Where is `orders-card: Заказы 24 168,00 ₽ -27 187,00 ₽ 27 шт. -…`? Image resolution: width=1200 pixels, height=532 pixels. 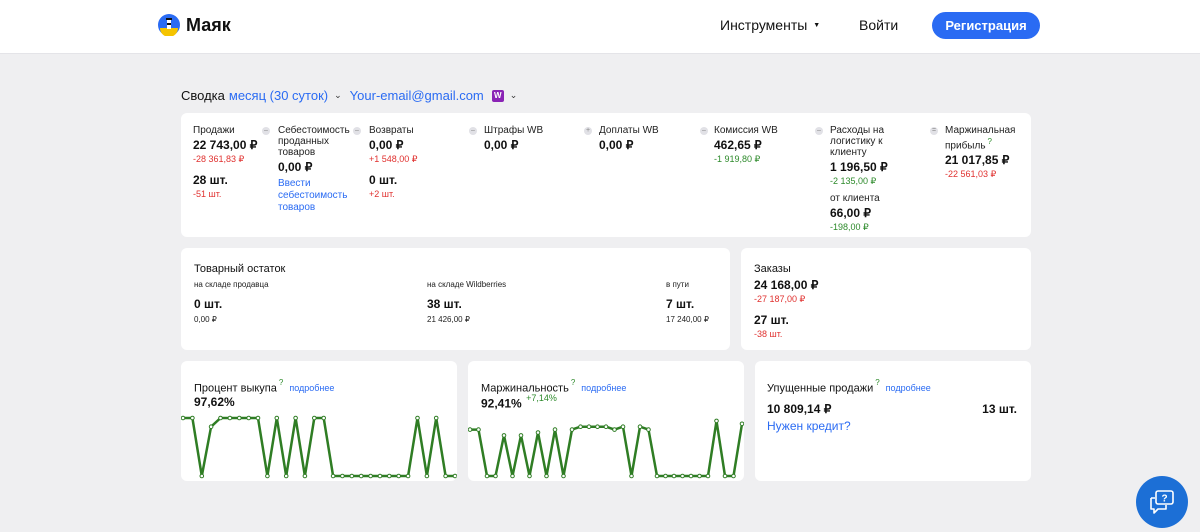 orders-card: Заказы 24 168,00 ₽ -27 187,00 ₽ 27 шт. -… is located at coordinates (886, 299).